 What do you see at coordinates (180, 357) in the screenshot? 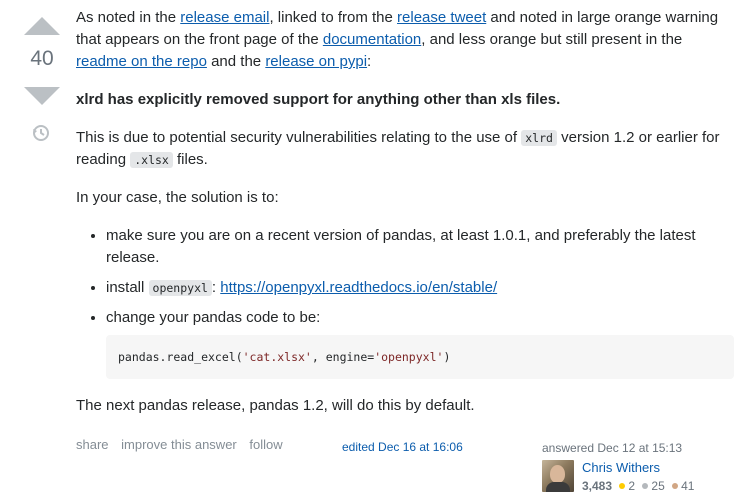
I see `code-token: pandas.read_excel(` at bounding box center [180, 357].